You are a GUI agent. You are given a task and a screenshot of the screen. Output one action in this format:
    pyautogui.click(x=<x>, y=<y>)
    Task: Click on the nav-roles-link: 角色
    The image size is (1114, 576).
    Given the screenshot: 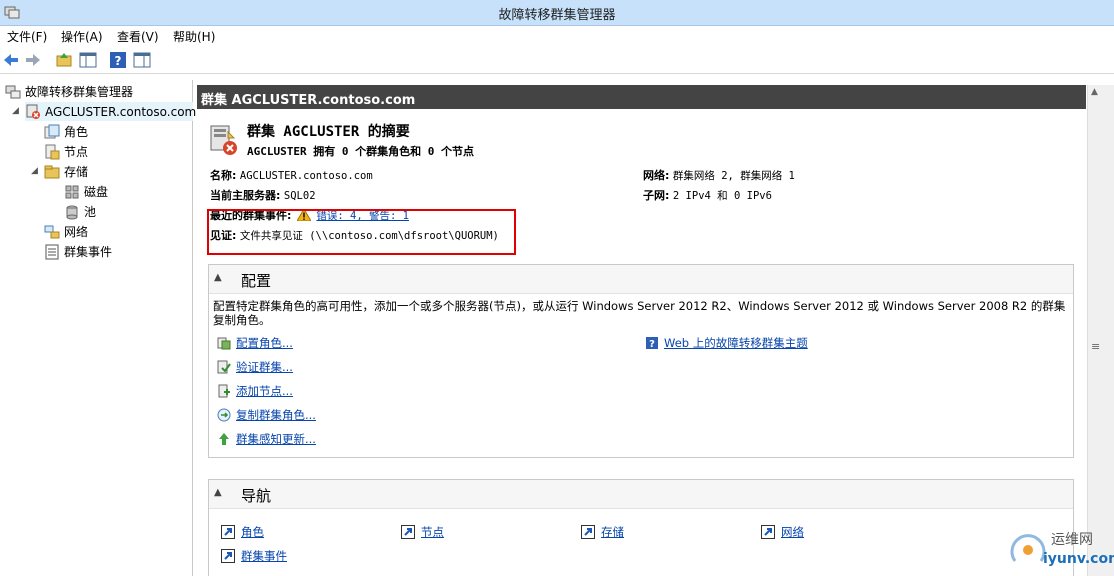 What is the action you would take?
    pyautogui.click(x=252, y=532)
    